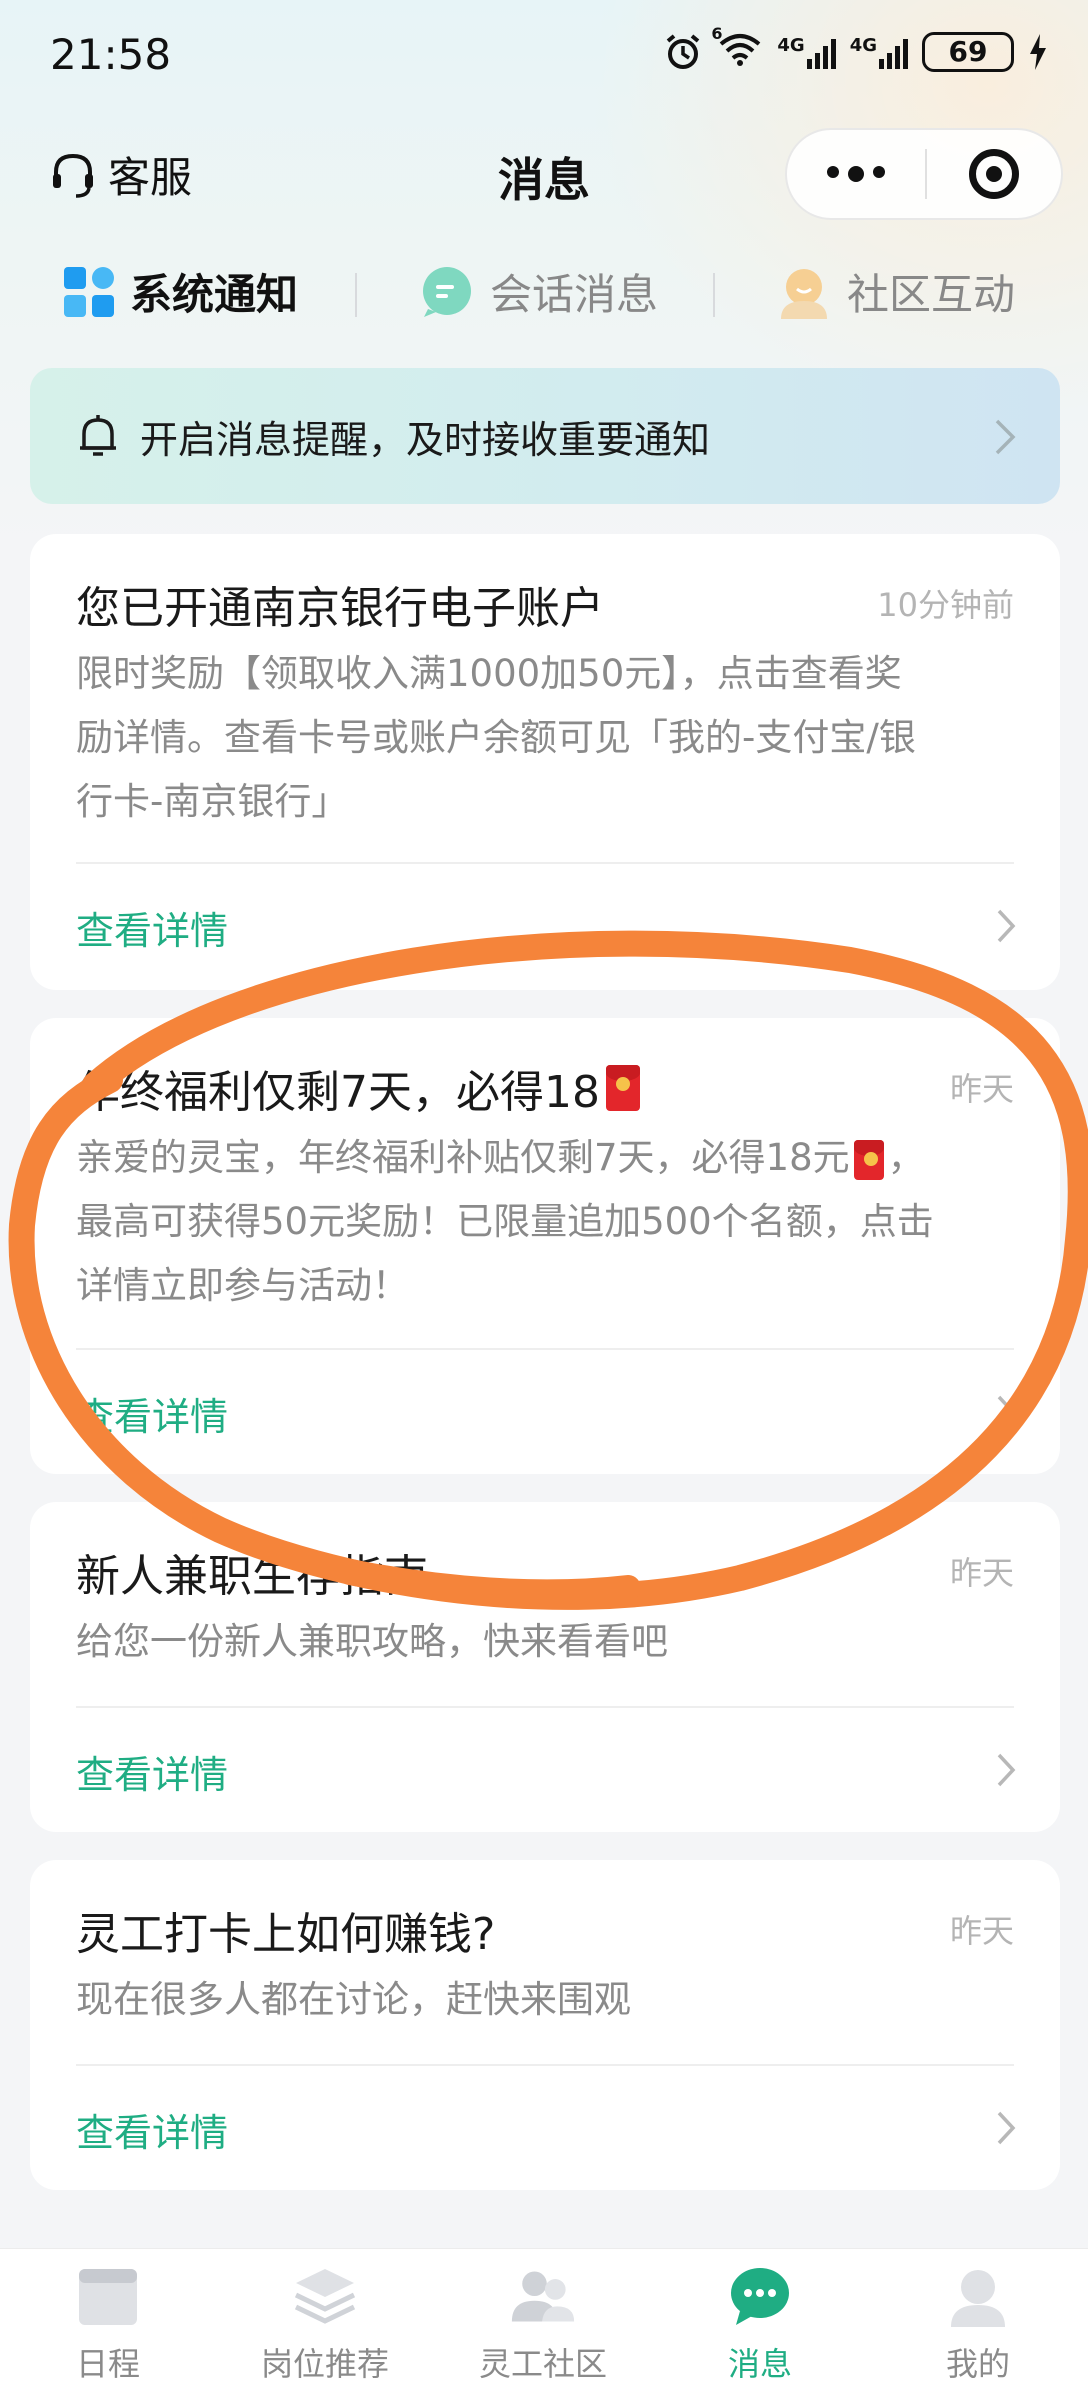  Describe the element at coordinates (107, 2364) in the screenshot. I see `tabbar-label: 日程` at that location.